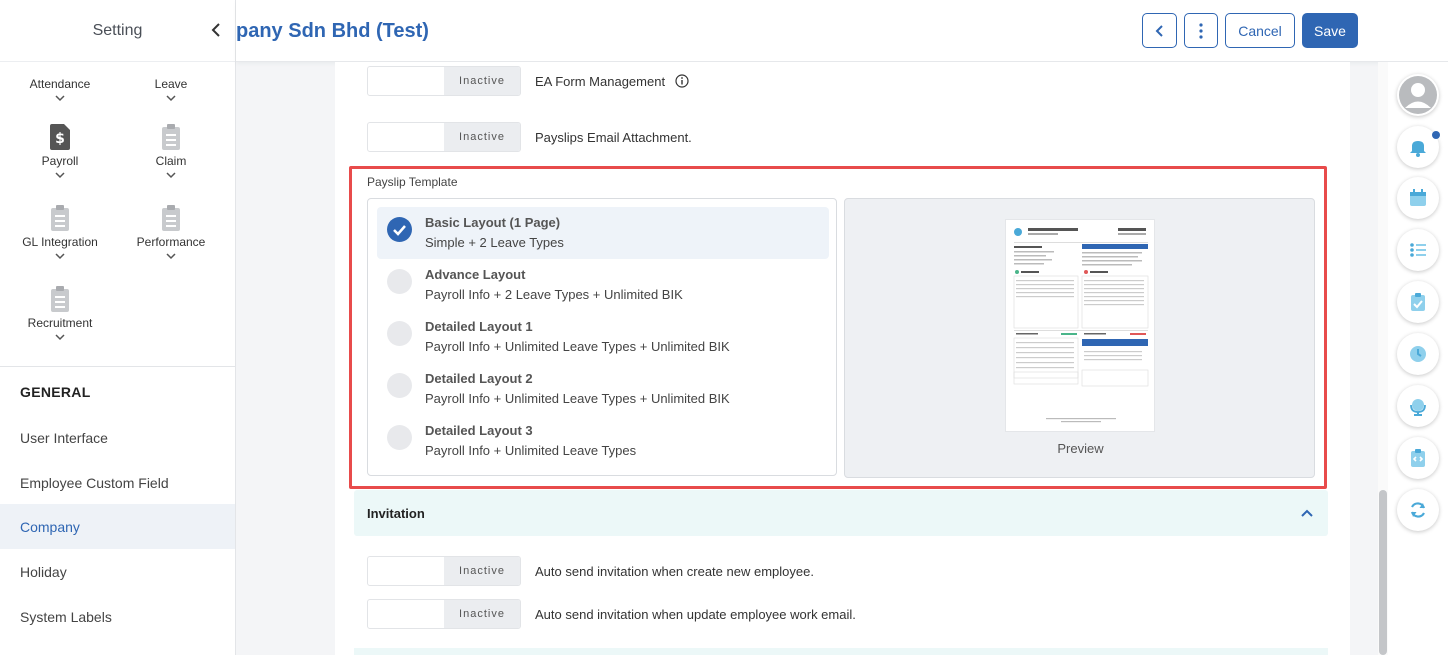 This screenshot has height=655, width=1448. I want to click on module-recruitment: Recruitment, so click(60, 314).